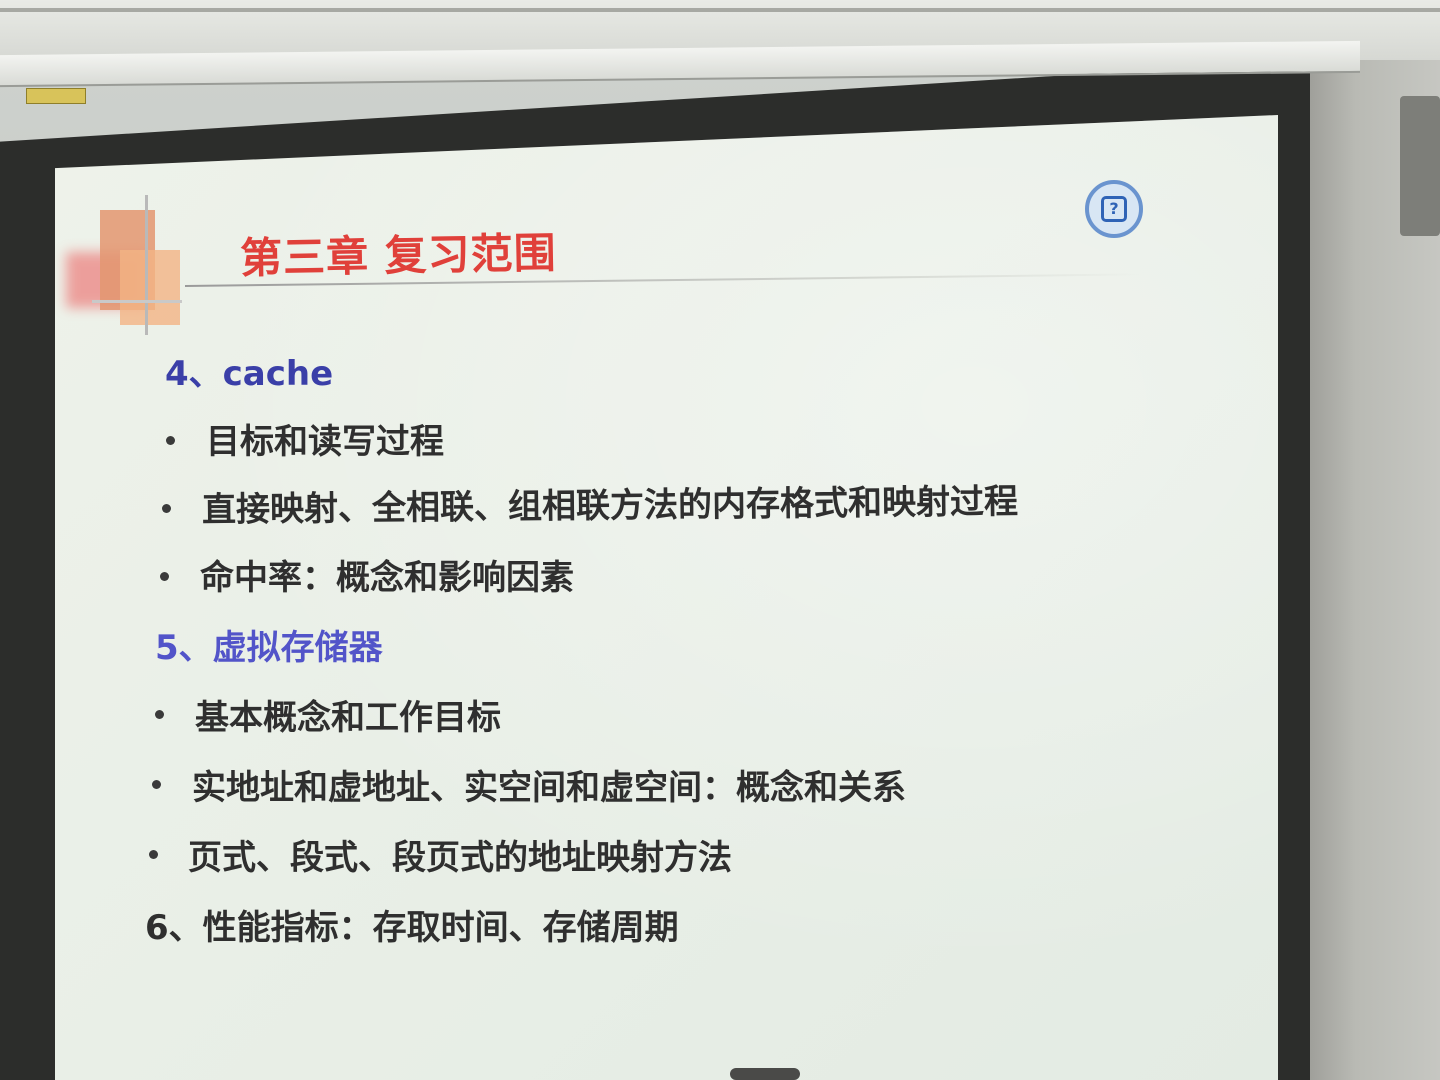  I want to click on question-badge-icon: ?, so click(1114, 209).